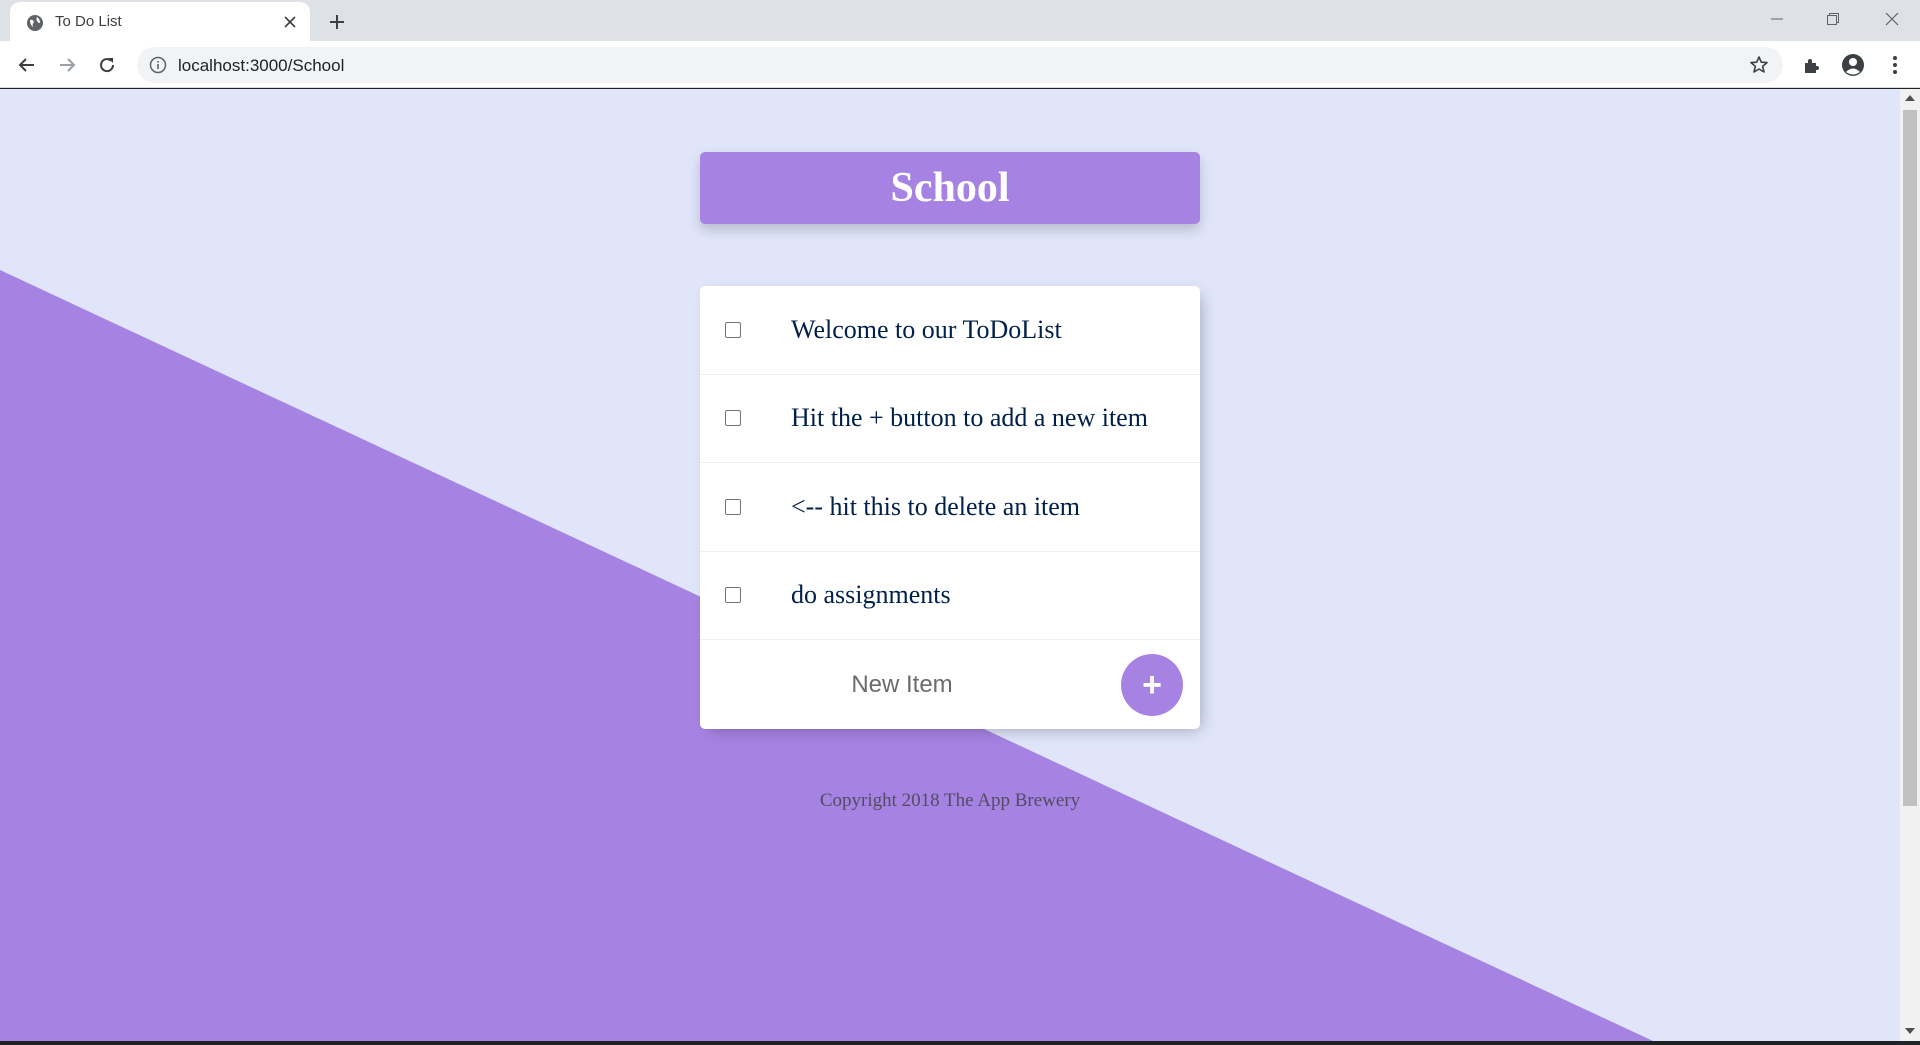 This screenshot has width=1920, height=1045. I want to click on item-text: do assignments, so click(871, 595).